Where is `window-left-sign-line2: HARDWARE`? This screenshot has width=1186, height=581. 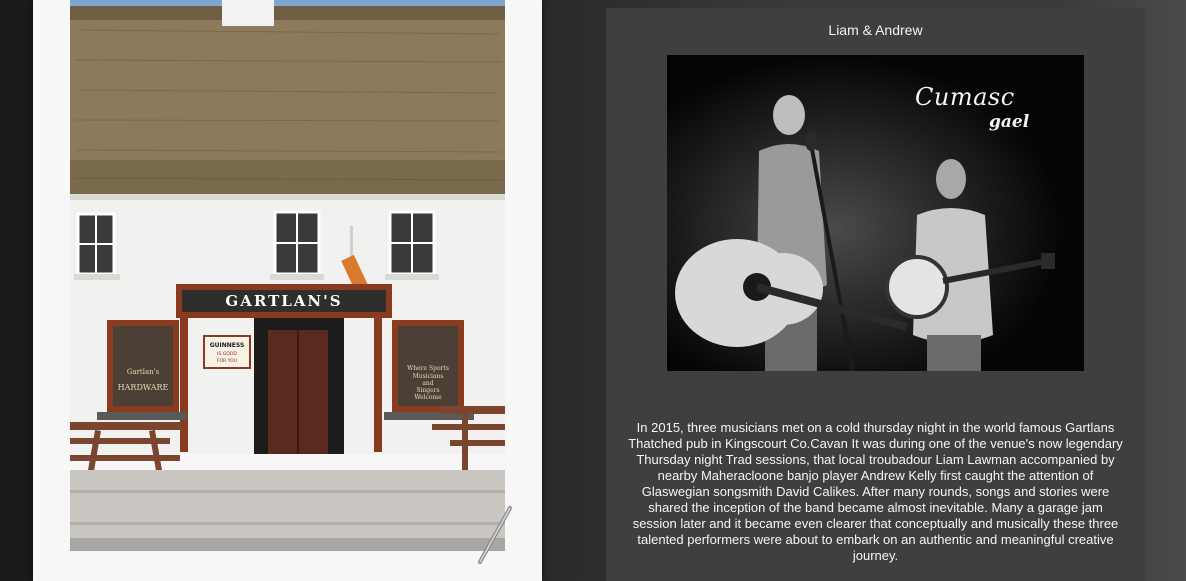
window-left-sign-line2: HARDWARE is located at coordinates (143, 387).